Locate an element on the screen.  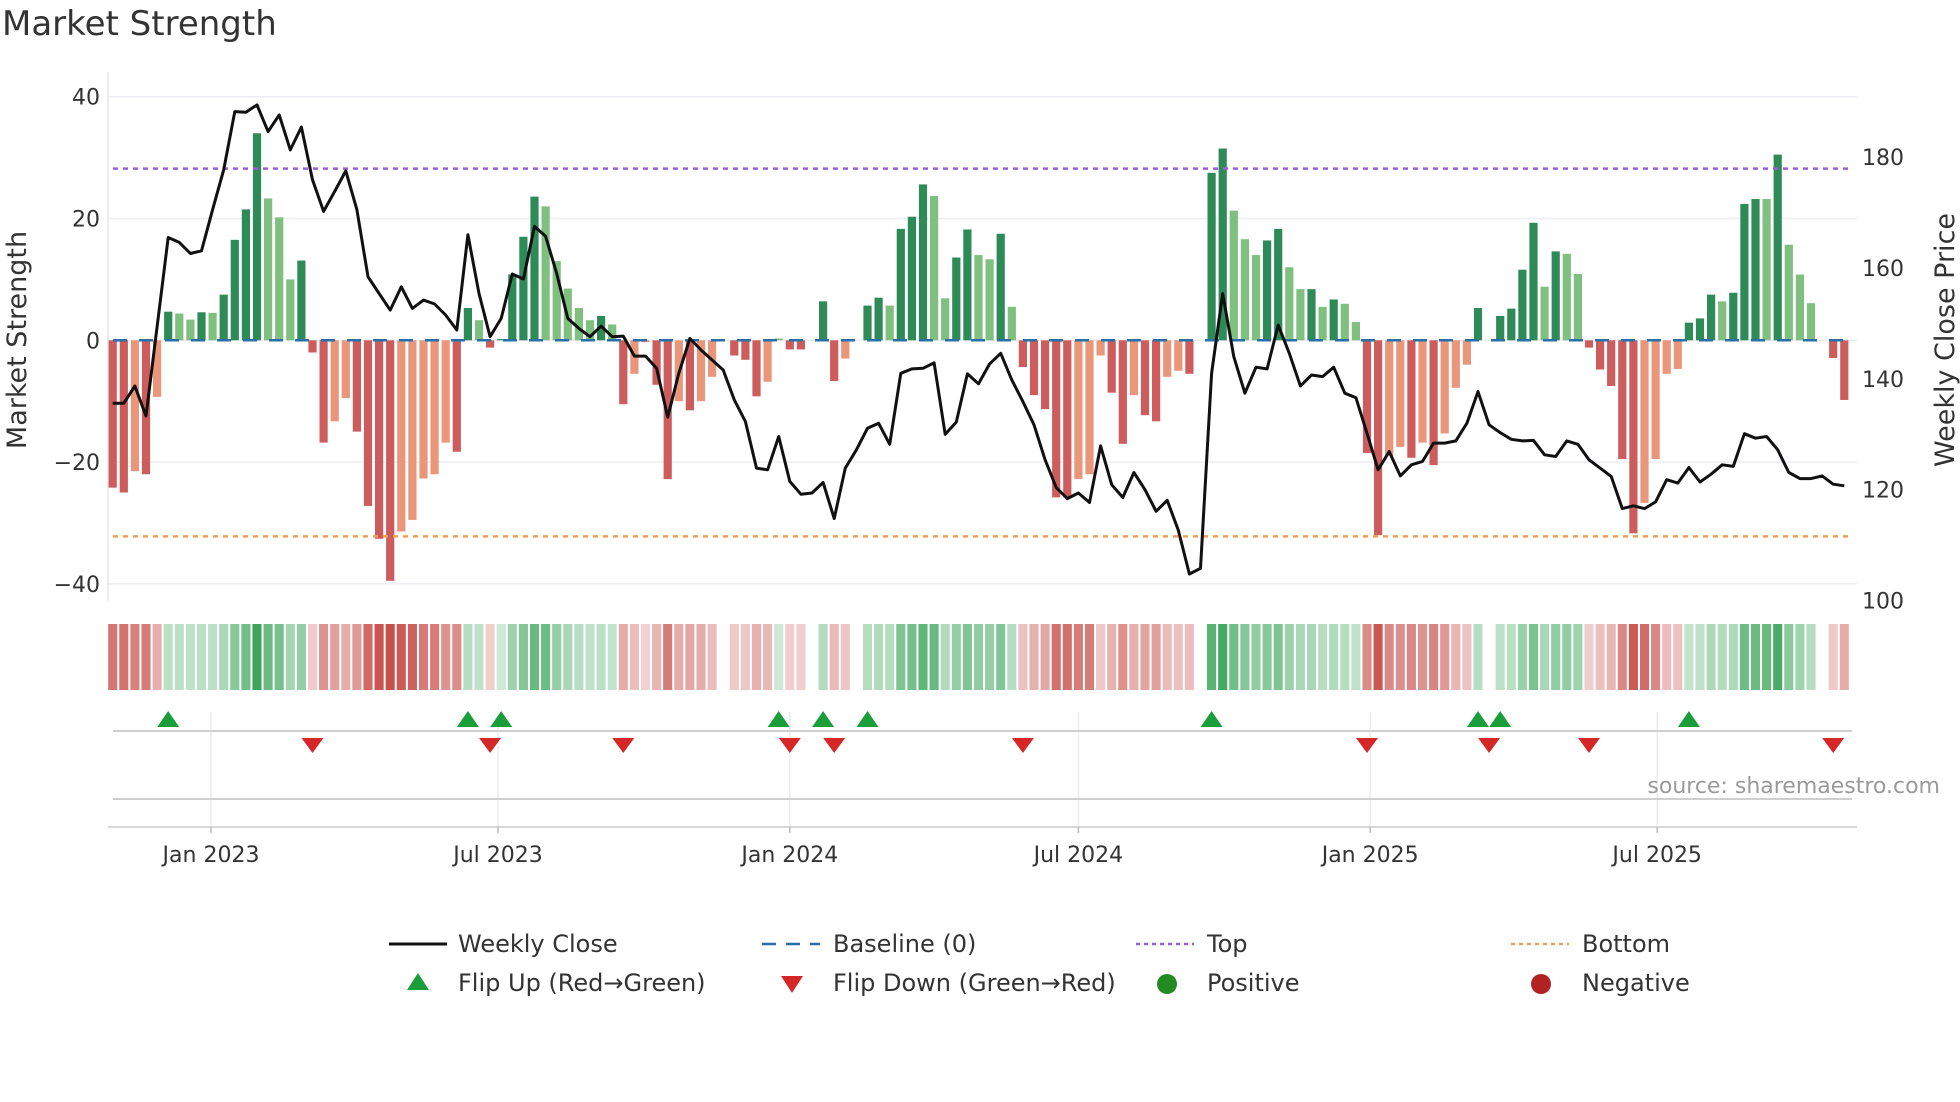
y2-tick-label: 140 is located at coordinates (1883, 380).